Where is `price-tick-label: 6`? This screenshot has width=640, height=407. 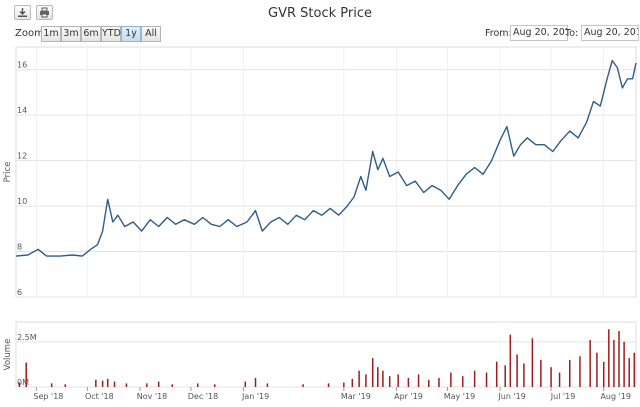 price-tick-label: 6 is located at coordinates (19, 292).